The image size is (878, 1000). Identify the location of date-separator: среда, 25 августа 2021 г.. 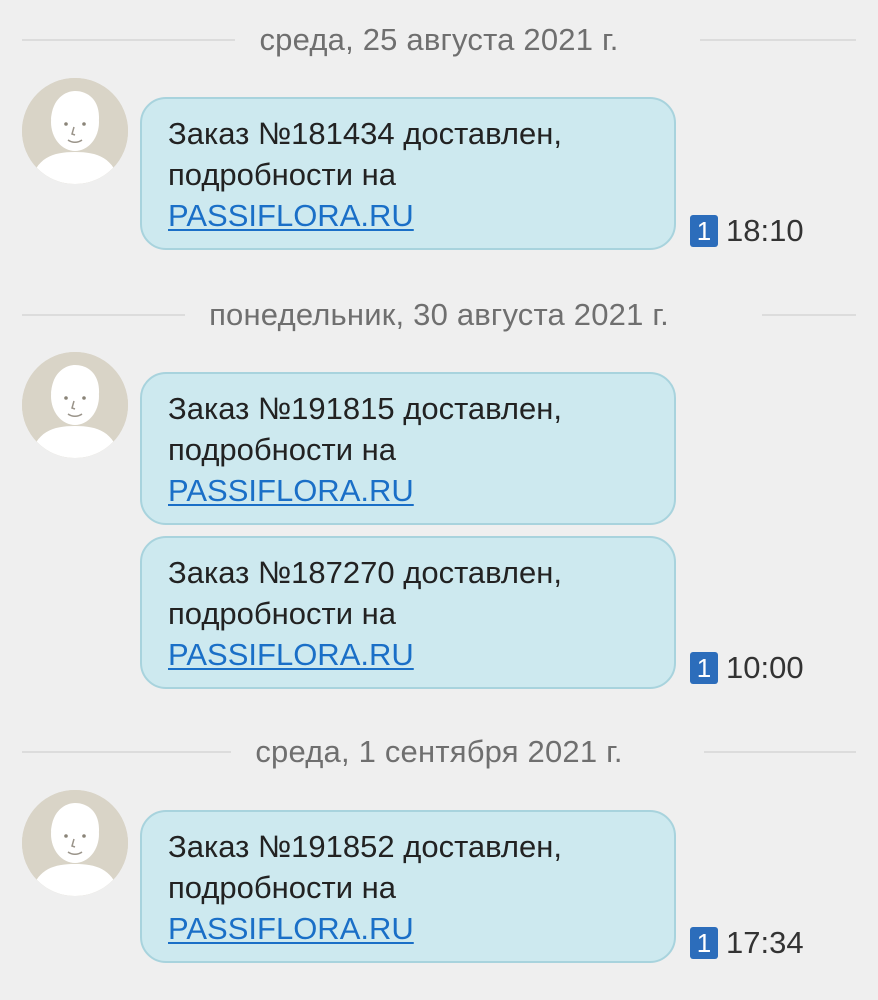
(439, 40).